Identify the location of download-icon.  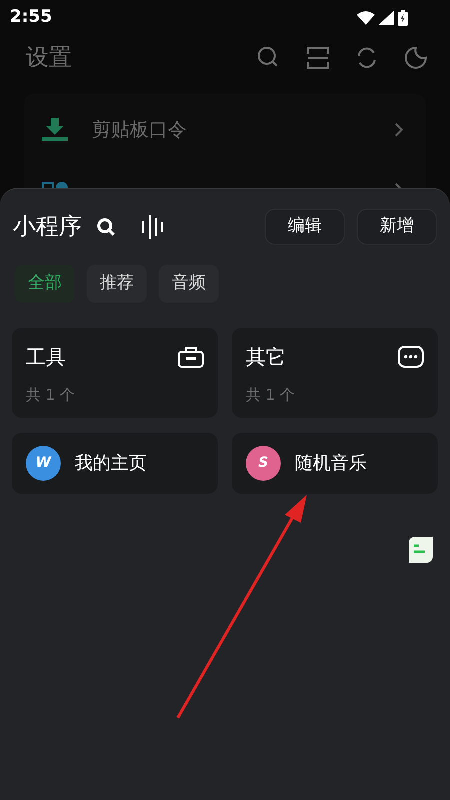
(55, 130).